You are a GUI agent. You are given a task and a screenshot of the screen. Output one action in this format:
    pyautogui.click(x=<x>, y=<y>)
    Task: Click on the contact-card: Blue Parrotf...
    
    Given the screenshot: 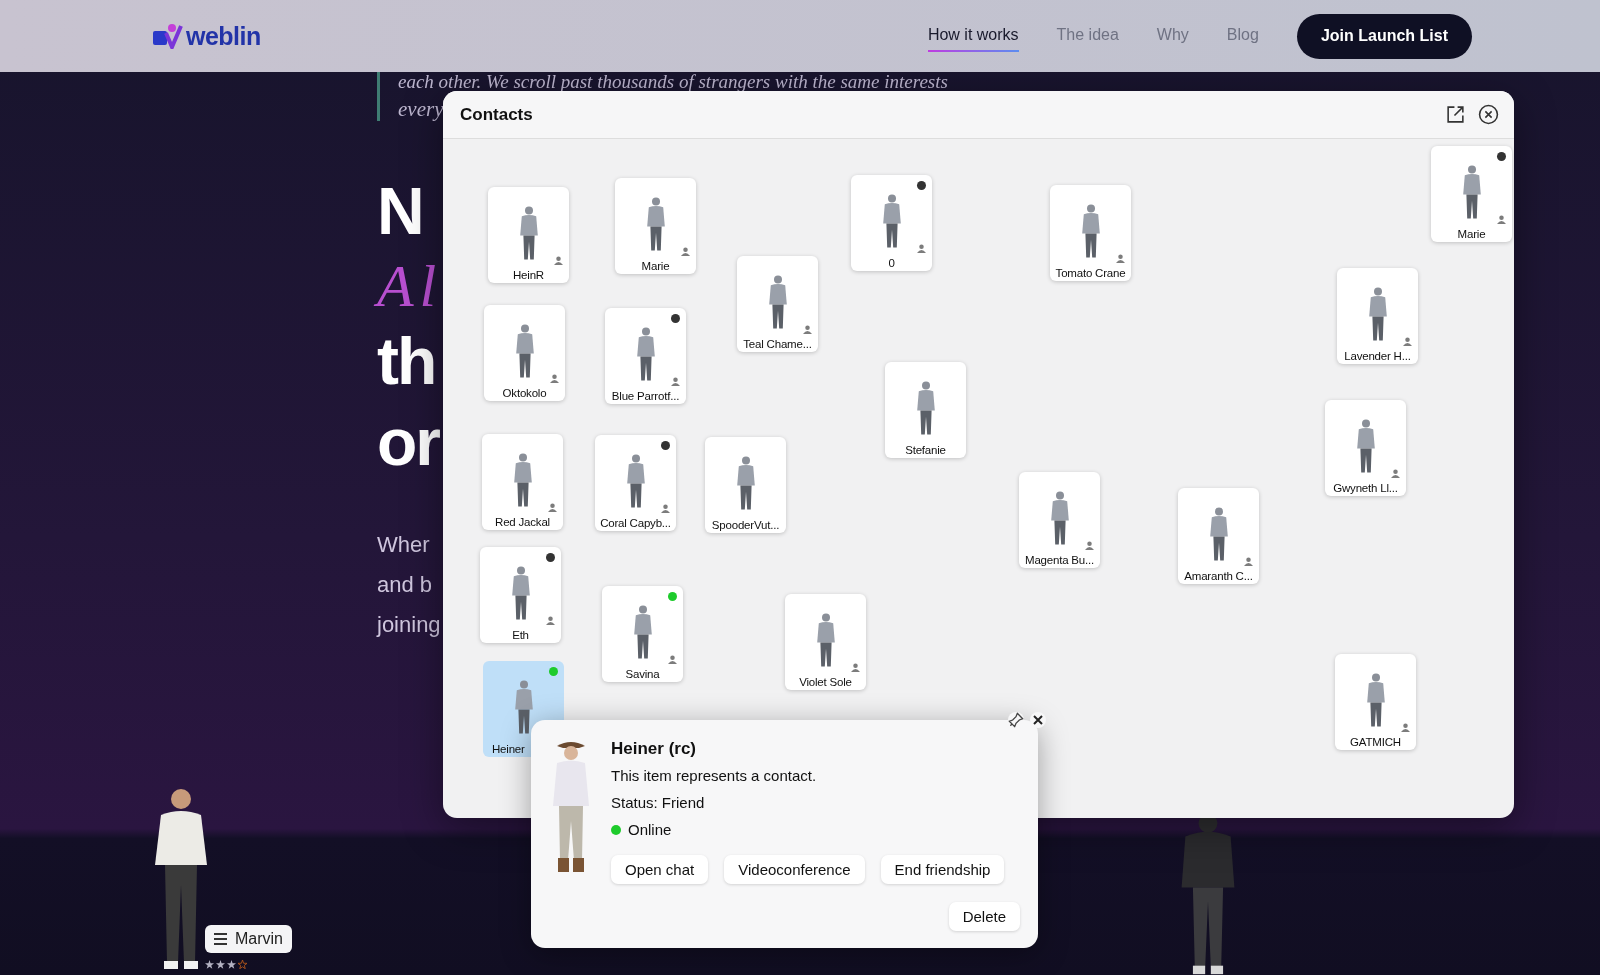 What is the action you would take?
    pyautogui.click(x=645, y=356)
    